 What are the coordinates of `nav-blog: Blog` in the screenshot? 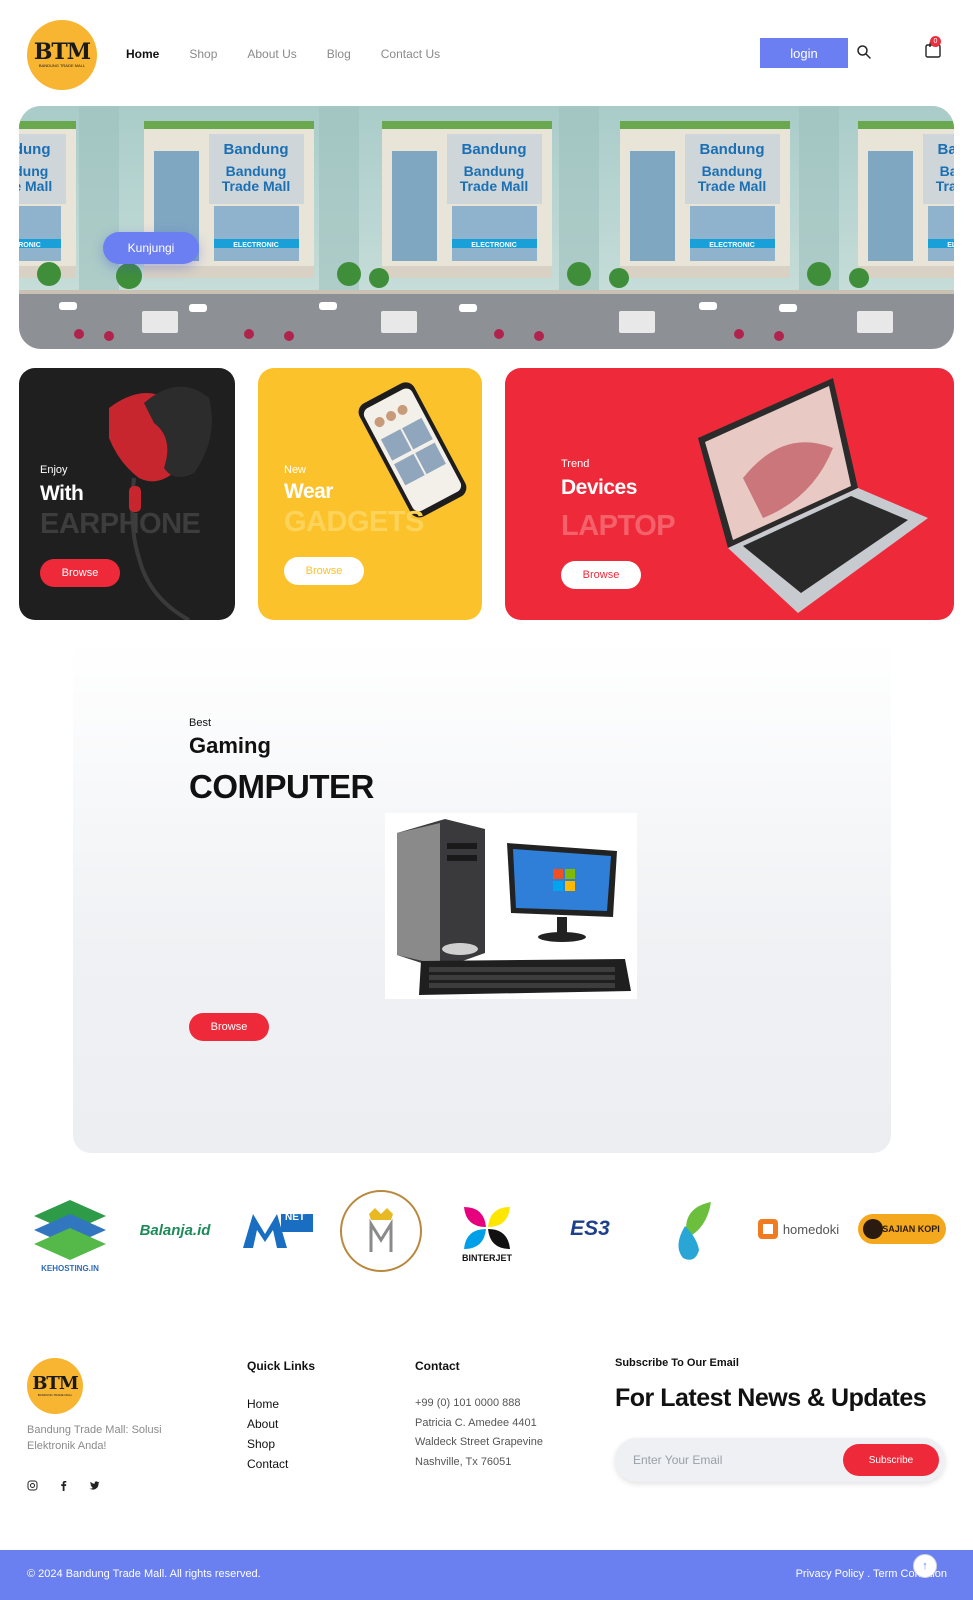 It's located at (339, 54).